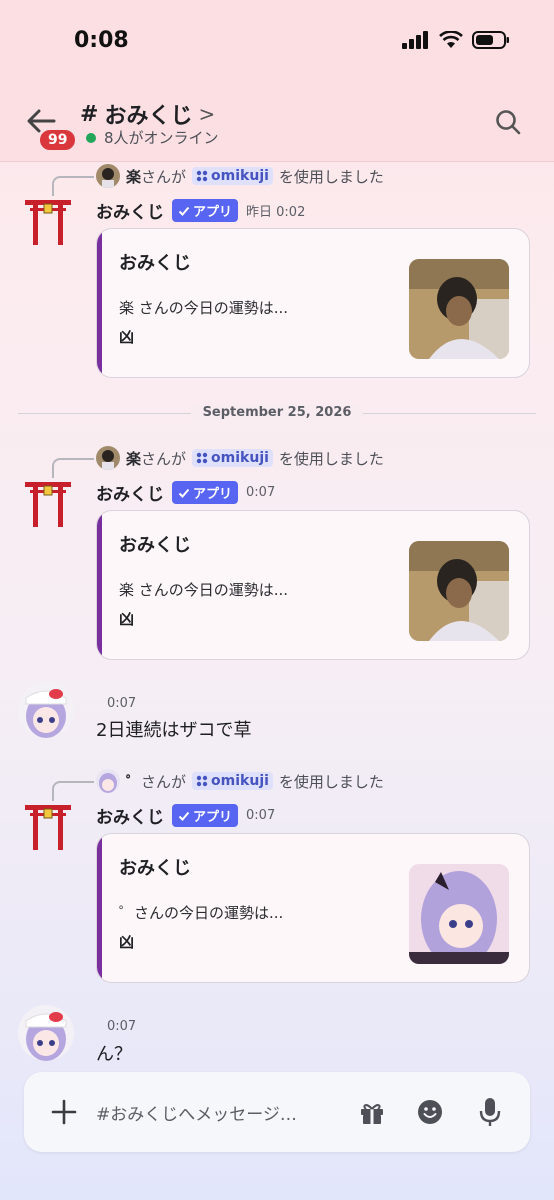  I want to click on online-count: 8人がオンライン, so click(161, 138).